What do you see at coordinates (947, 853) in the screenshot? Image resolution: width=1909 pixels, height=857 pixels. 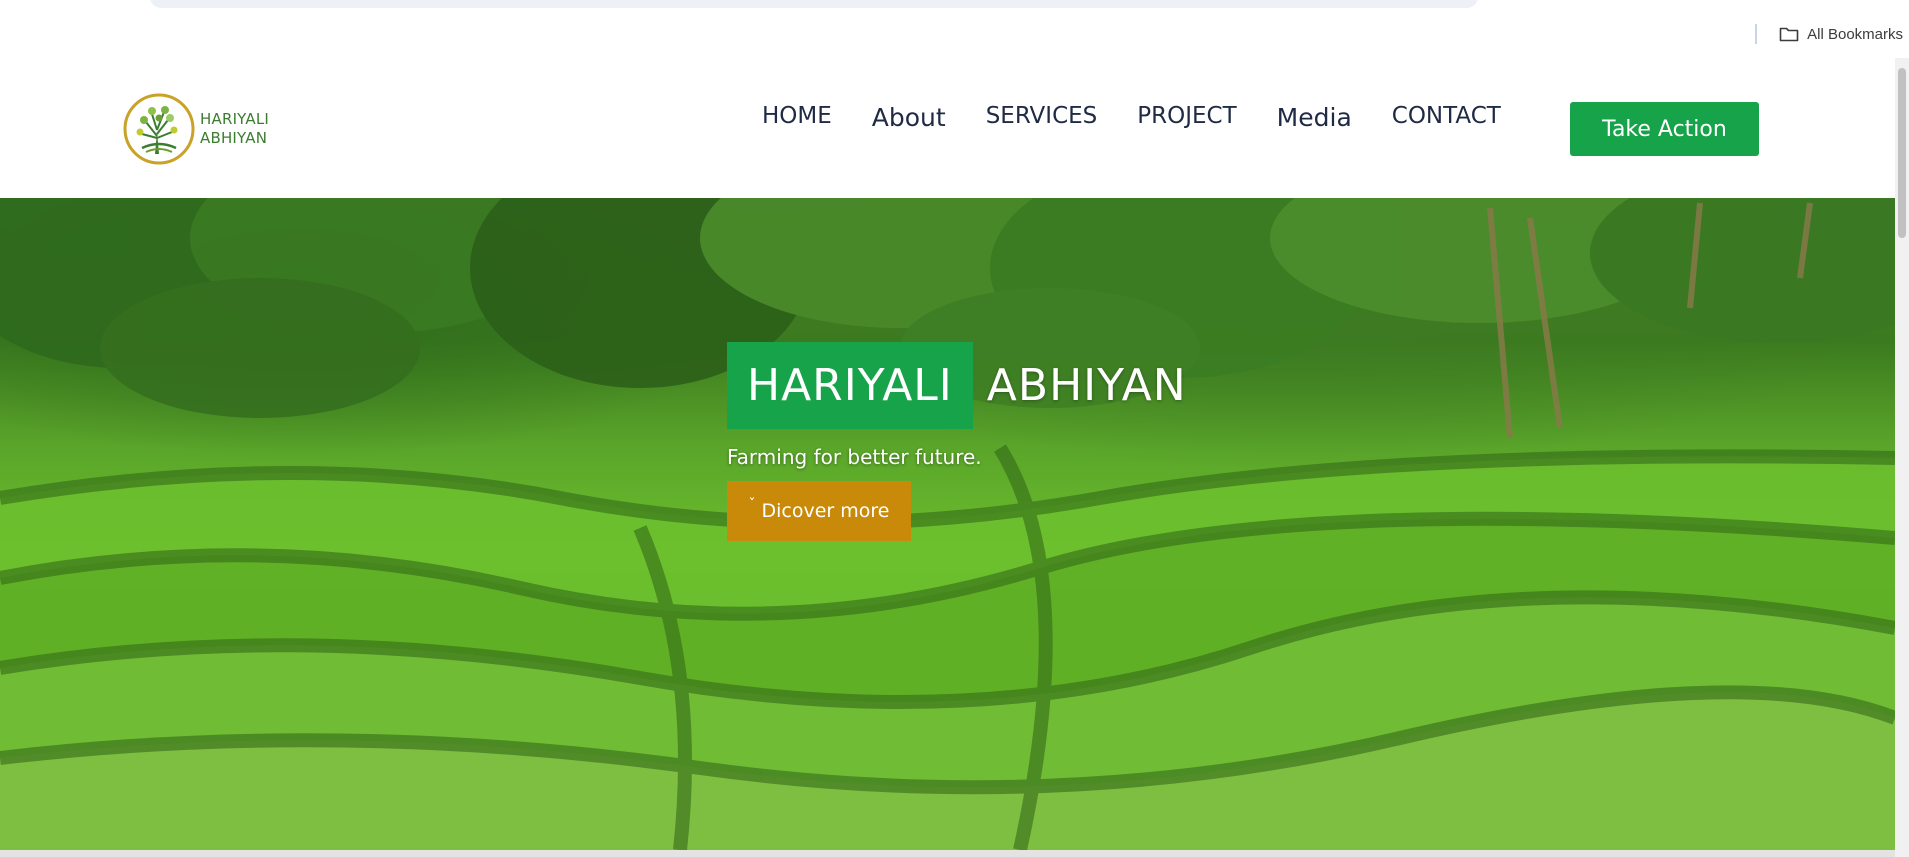 I see `bottom-edge` at bounding box center [947, 853].